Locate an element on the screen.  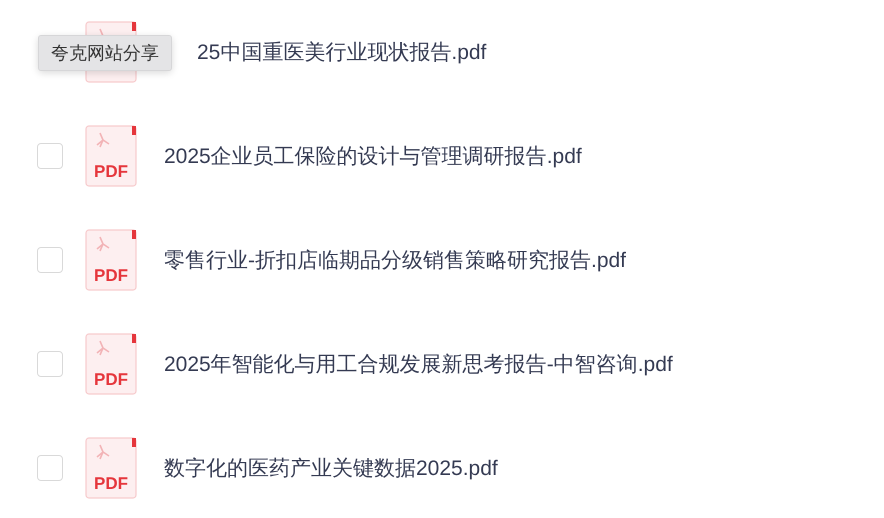
file-name: 零售行业-折扣店临期品分级销售策略研究报告.pdf is located at coordinates (395, 260).